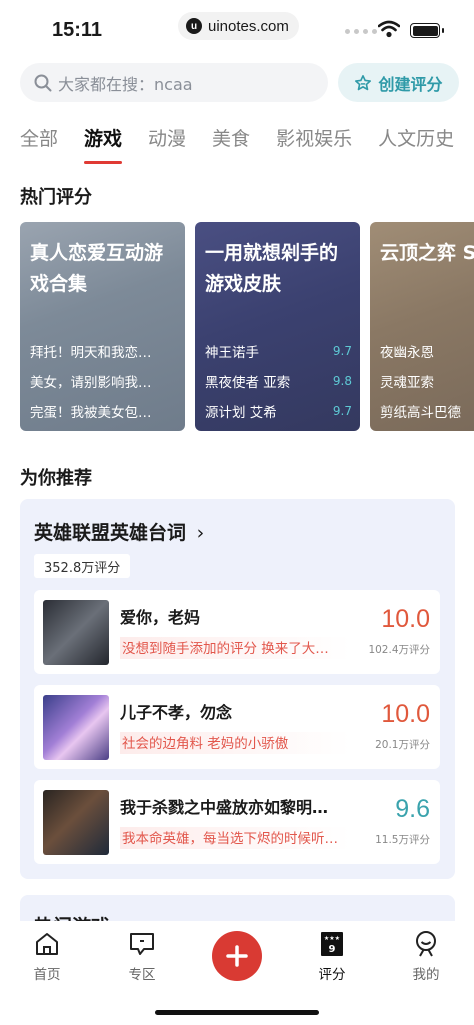  What do you see at coordinates (97, 268) in the screenshot?
I see `card-title: 真人恋爱互动游戏合集` at bounding box center [97, 268].